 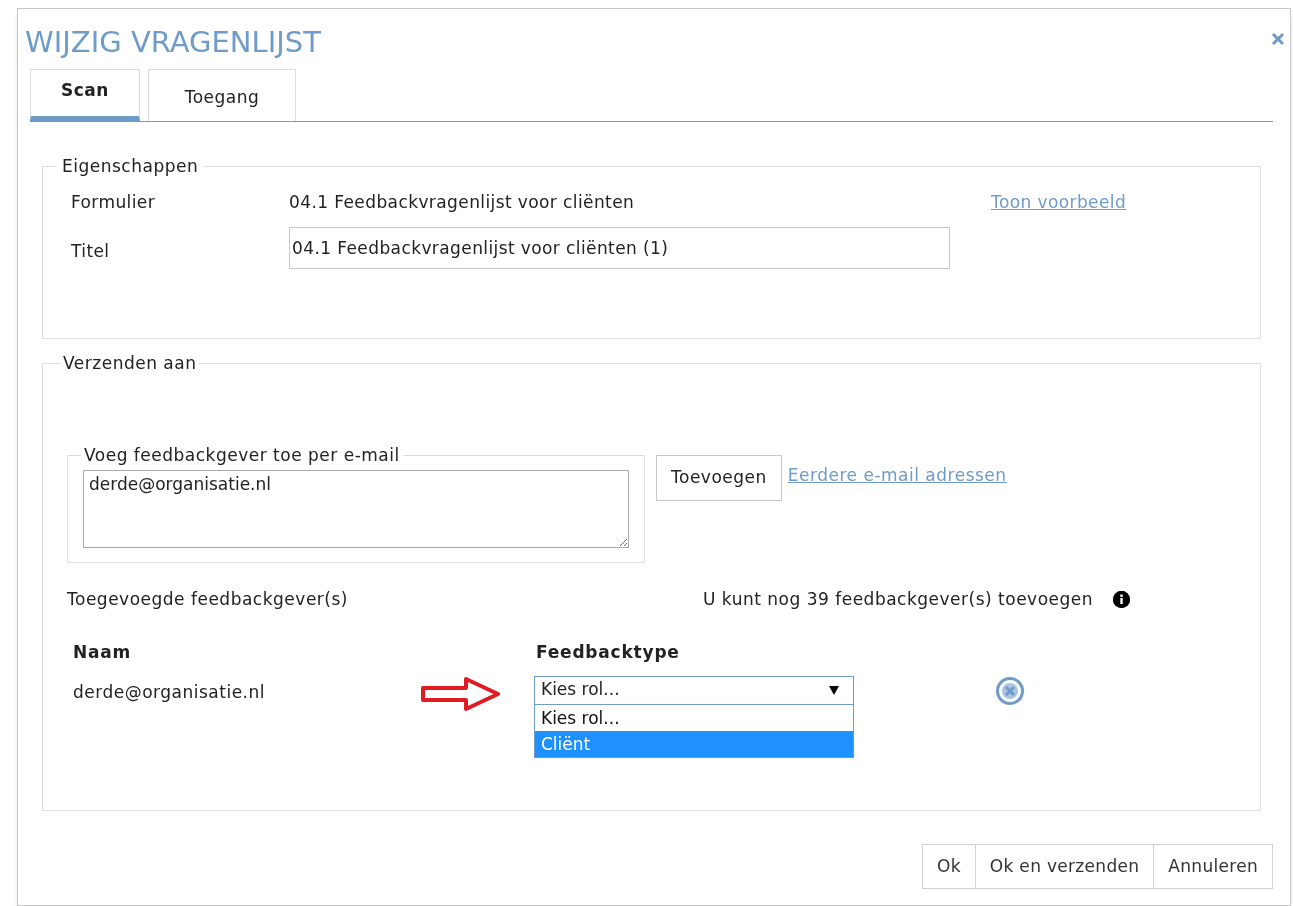 I want to click on info-icon, so click(x=1122, y=599).